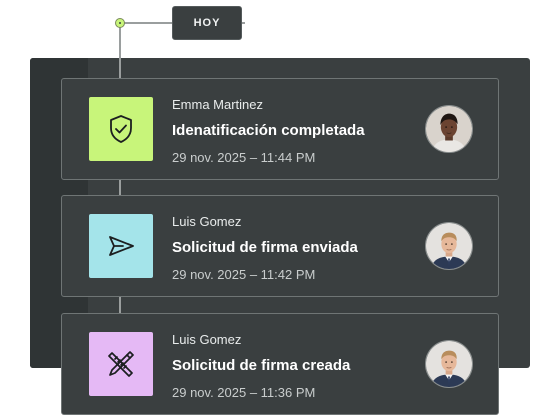 The image size is (560, 420). I want to click on card-timestamp: 29 nov. 2025 – 11:36 PM, so click(244, 392).